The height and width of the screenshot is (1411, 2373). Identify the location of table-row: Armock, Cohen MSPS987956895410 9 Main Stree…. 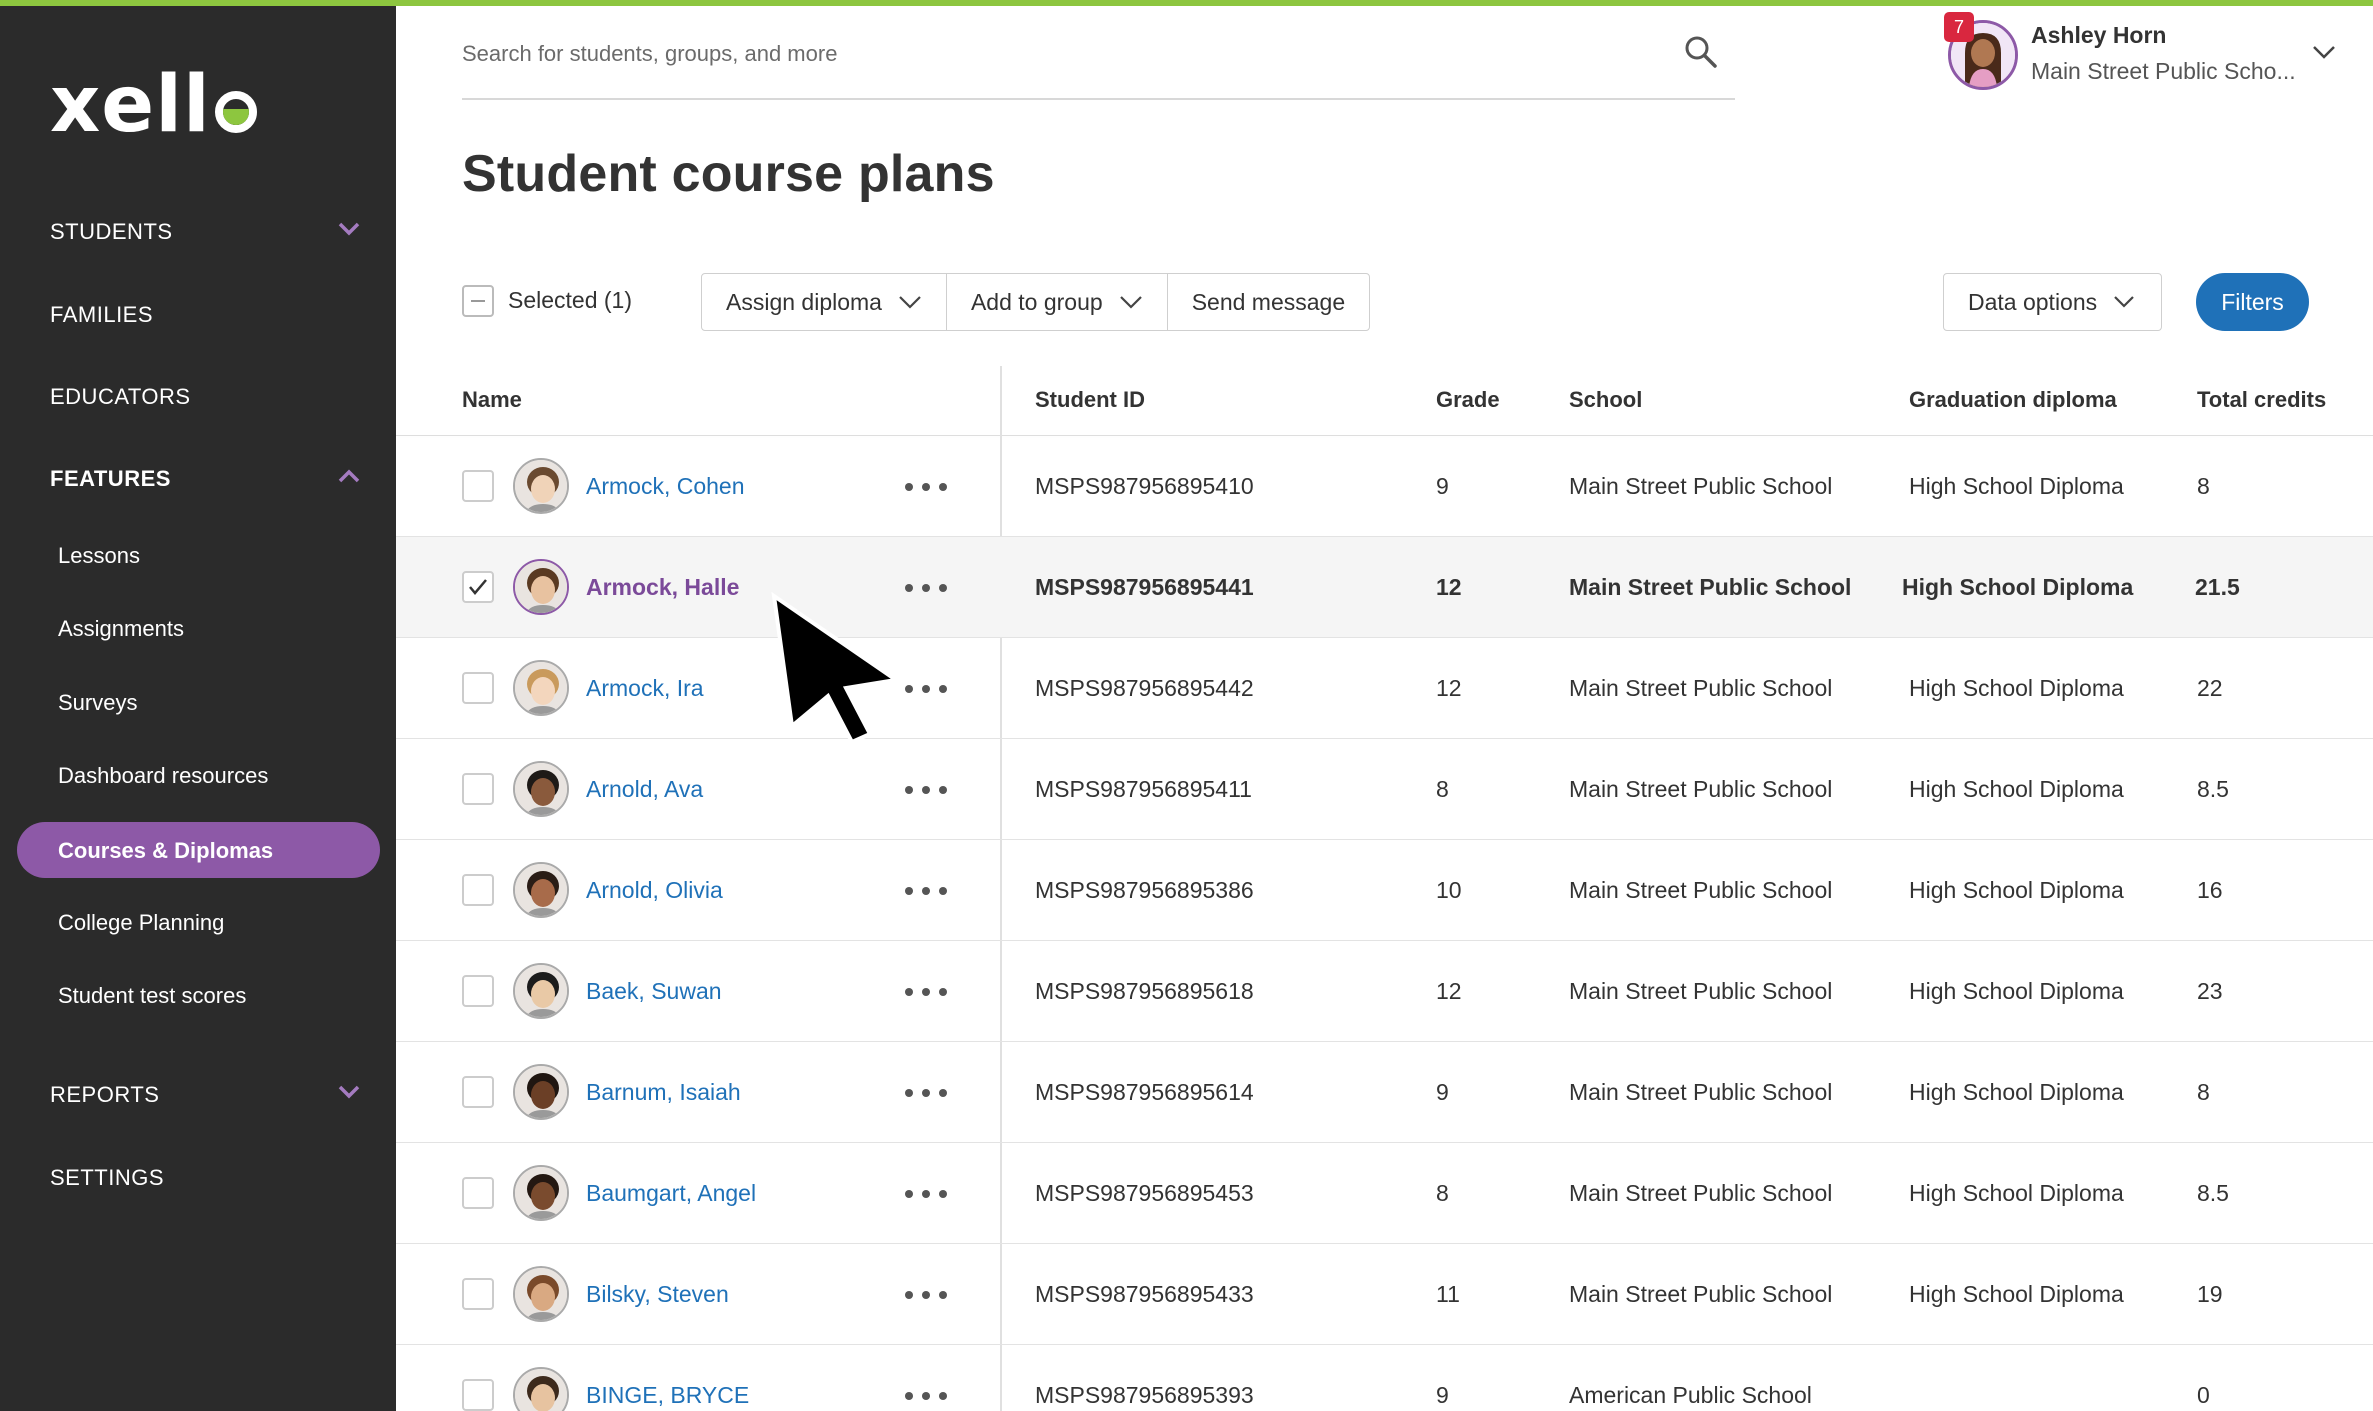
(1384, 486).